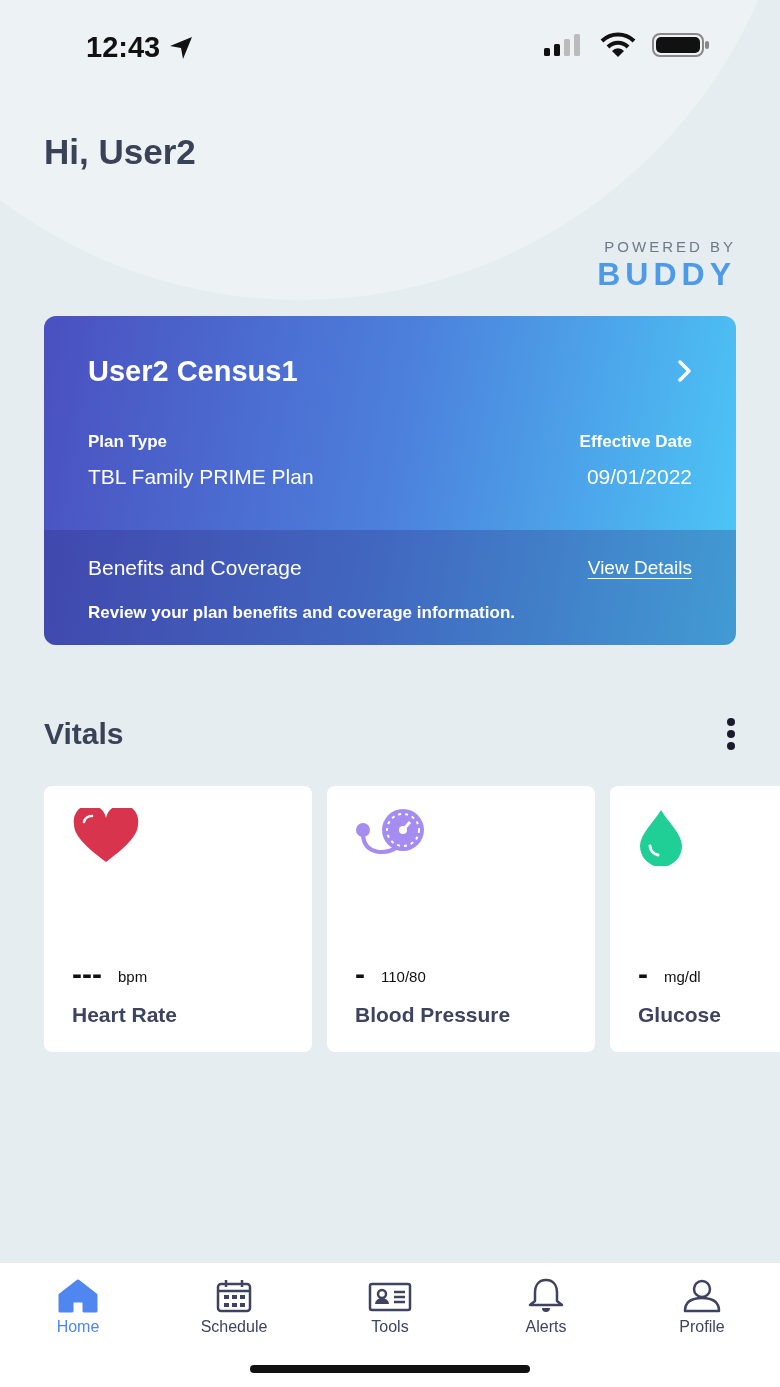 The image size is (780, 1387). What do you see at coordinates (87, 973) in the screenshot?
I see `vital-value: ---` at bounding box center [87, 973].